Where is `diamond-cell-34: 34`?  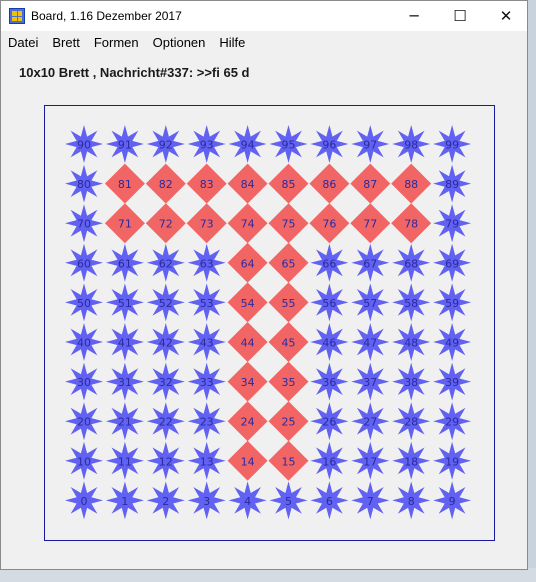
diamond-cell-34: 34 is located at coordinates (247, 381).